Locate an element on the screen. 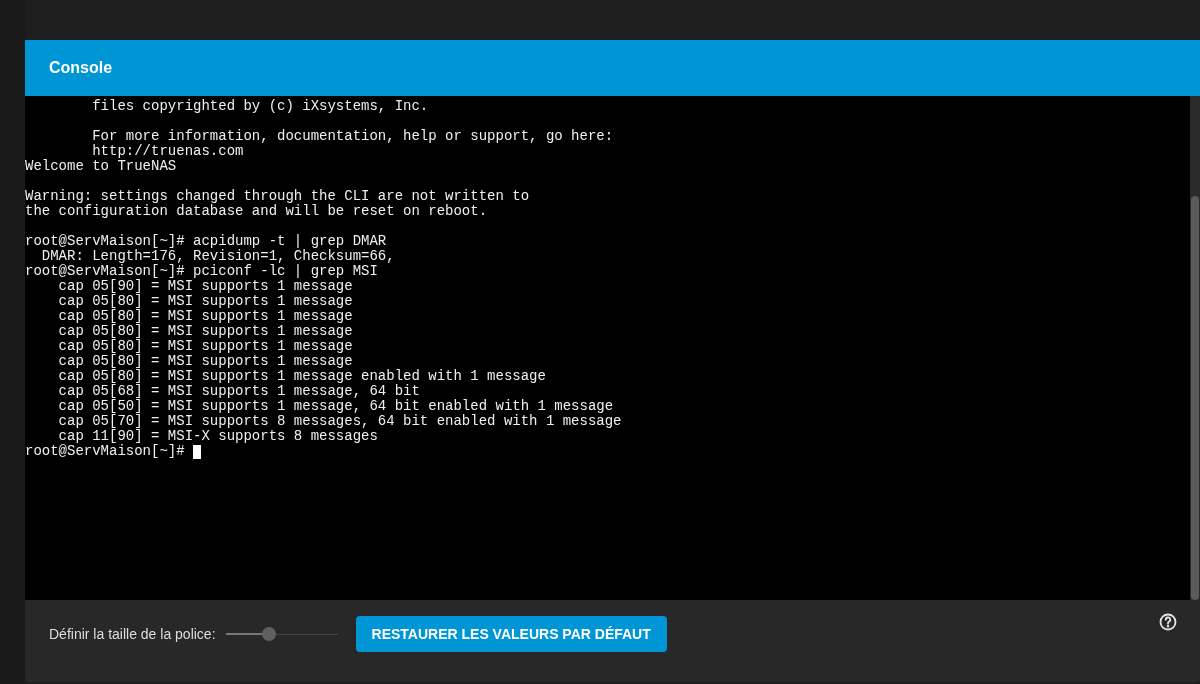 This screenshot has height=684, width=1200. reset-defaults-button: RESTAURER LES VALEURS PAR DÉFAUT is located at coordinates (511, 634).